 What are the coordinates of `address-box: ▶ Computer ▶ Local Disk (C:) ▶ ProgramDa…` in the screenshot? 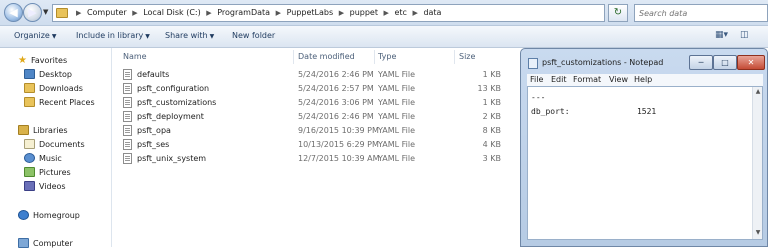 It's located at (351, 13).